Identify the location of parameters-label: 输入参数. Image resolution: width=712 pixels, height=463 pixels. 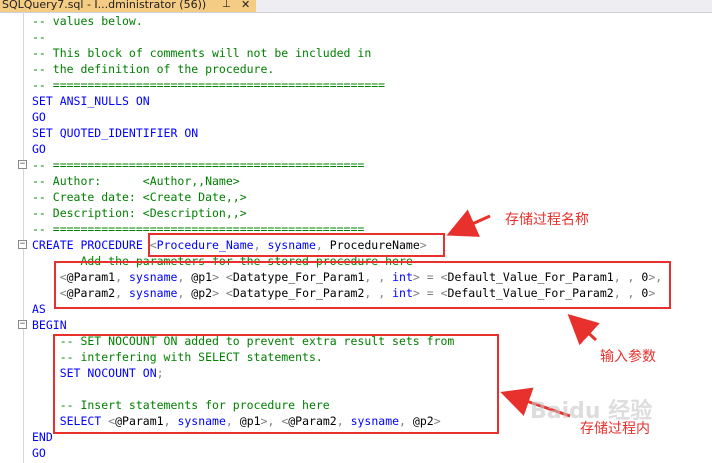
(628, 357).